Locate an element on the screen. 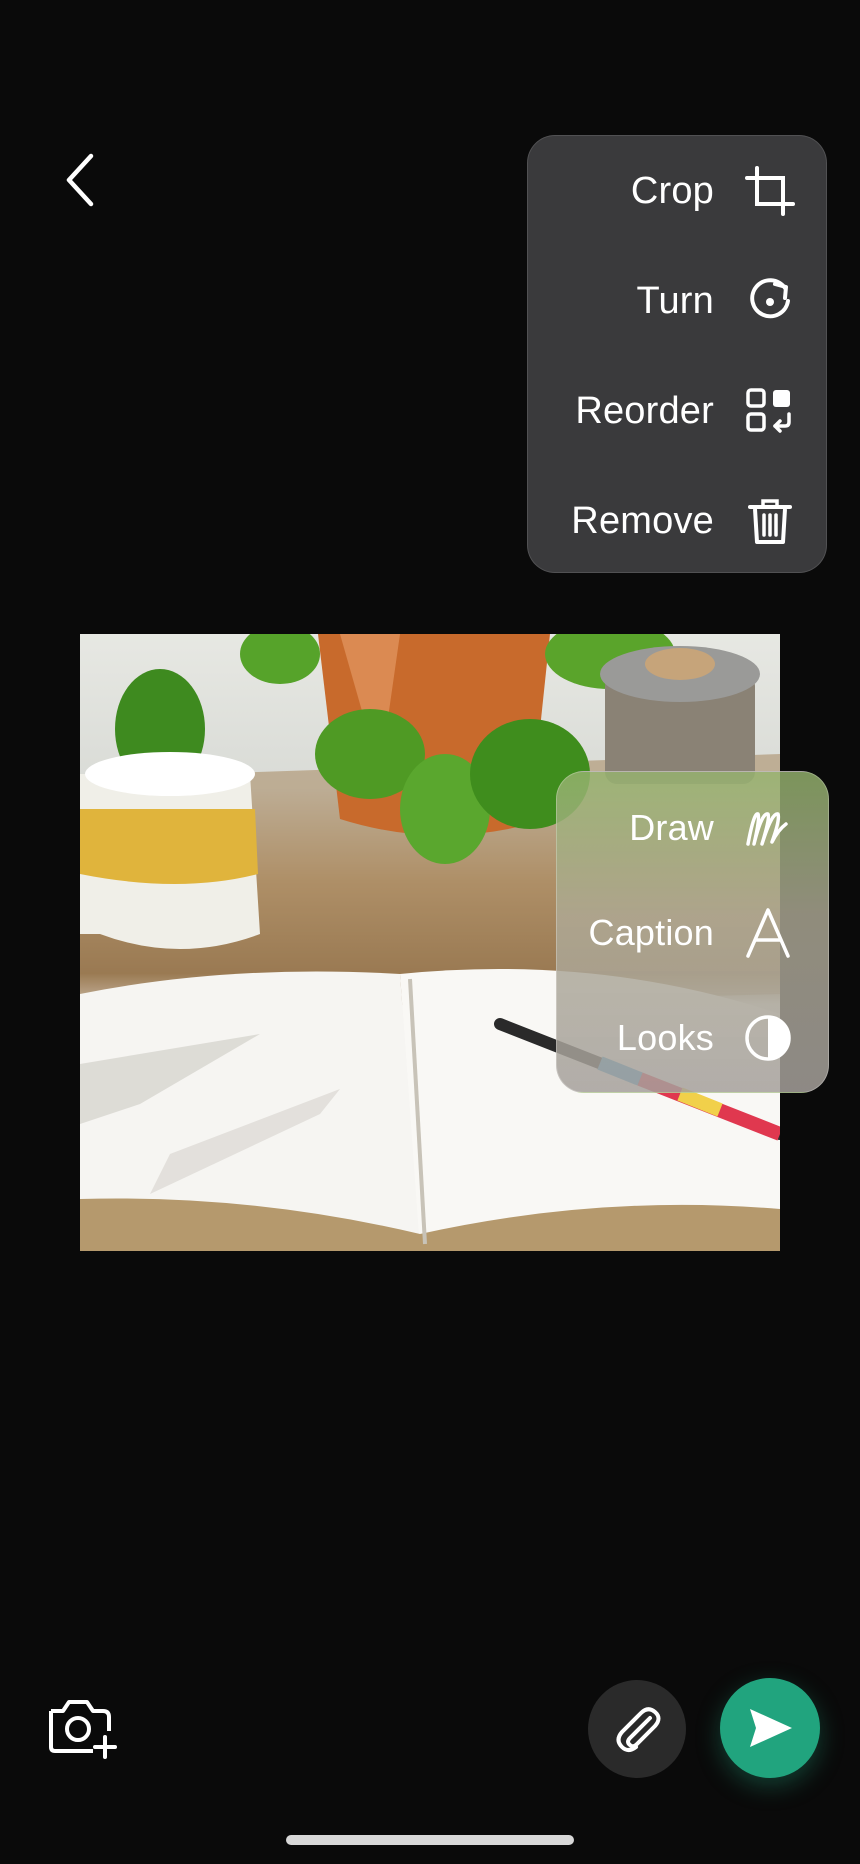 The width and height of the screenshot is (860, 1864). menu-item-crop: Crop is located at coordinates (677, 191).